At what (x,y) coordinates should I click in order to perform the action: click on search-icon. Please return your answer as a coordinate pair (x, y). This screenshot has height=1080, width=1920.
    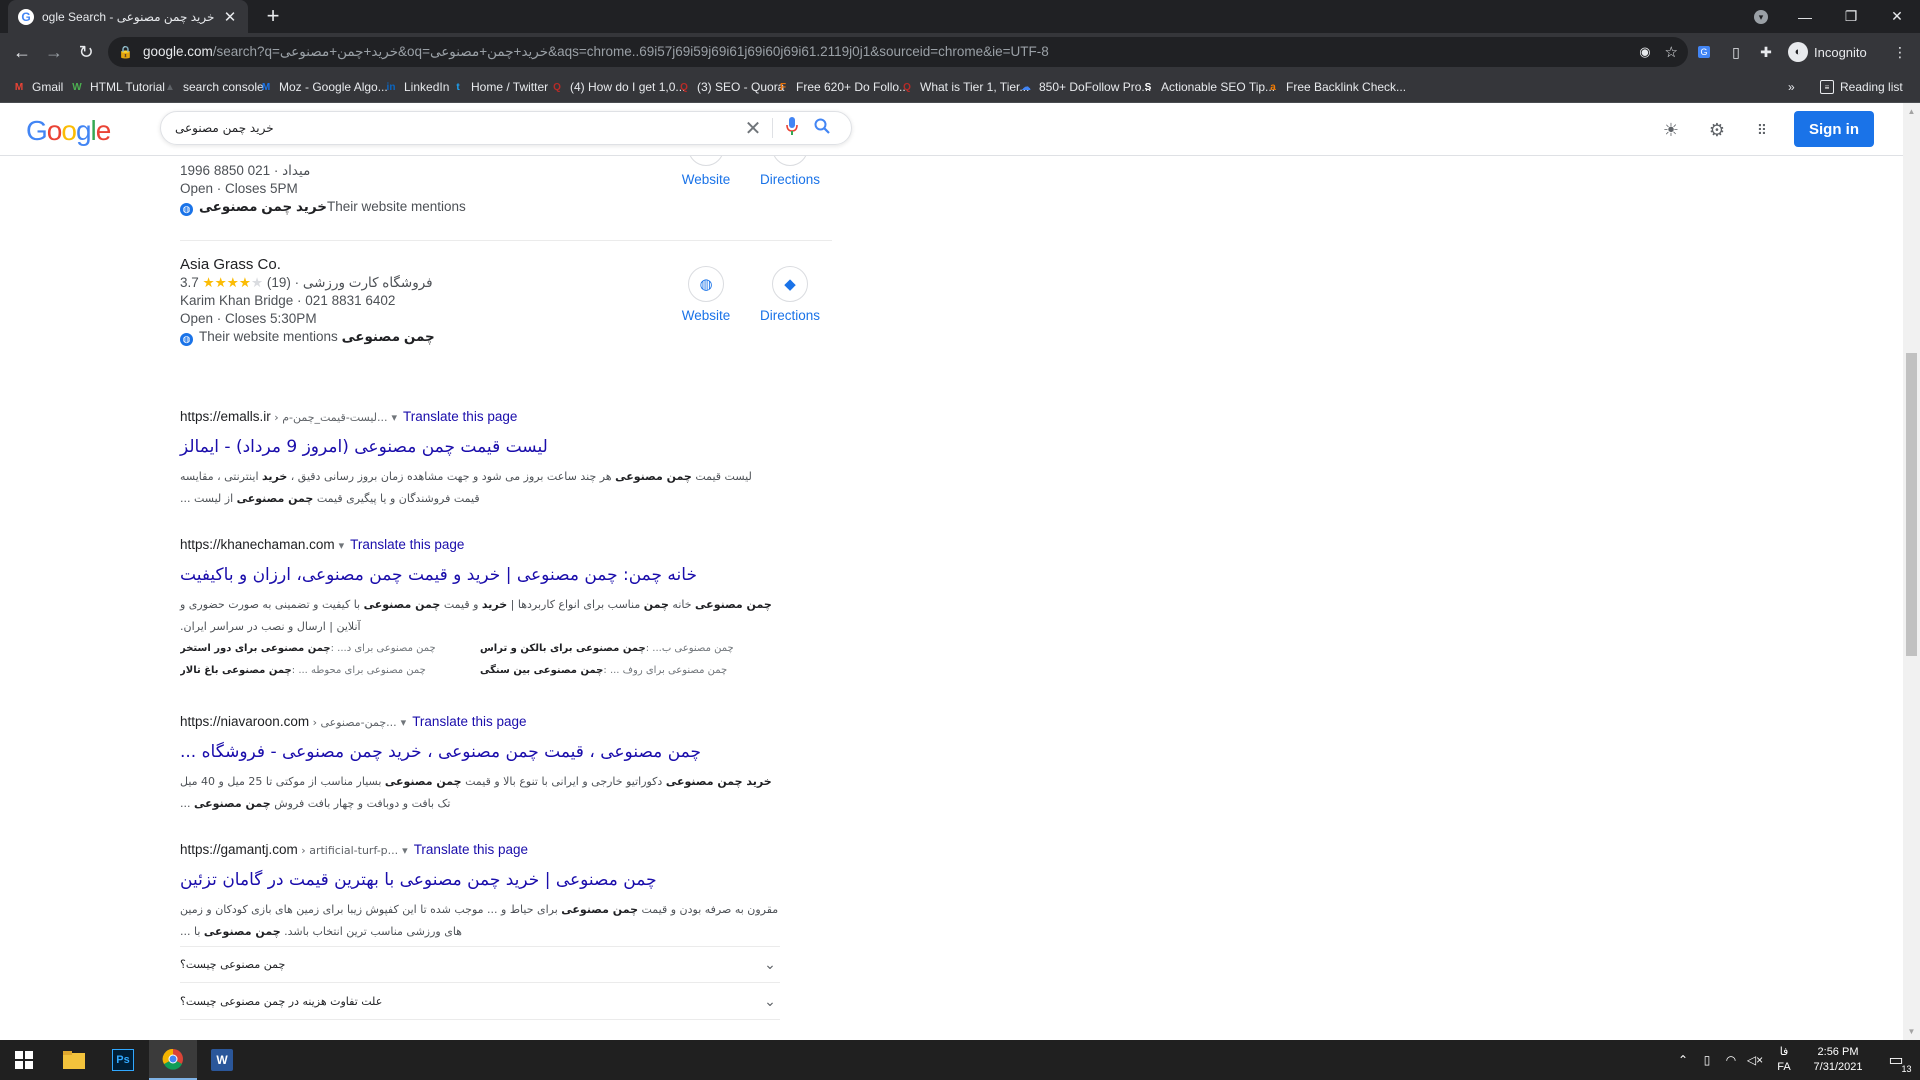
    Looking at the image, I should click on (822, 128).